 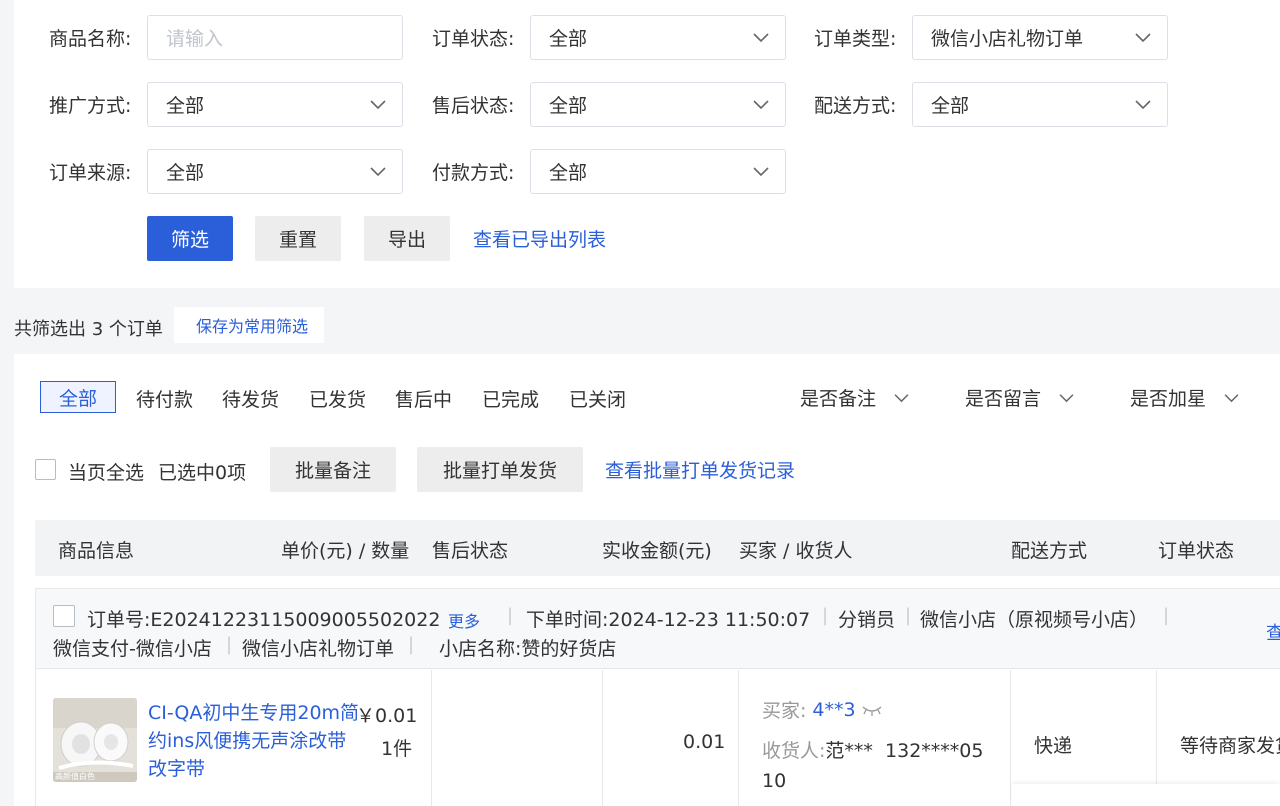 I want to click on col-product-info: 商品信息, so click(x=96, y=551).